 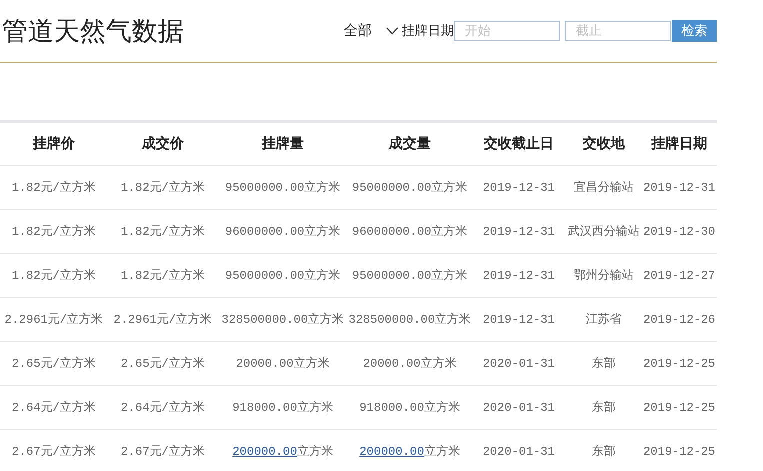 What do you see at coordinates (54, 144) in the screenshot?
I see `column-header: 挂牌价` at bounding box center [54, 144].